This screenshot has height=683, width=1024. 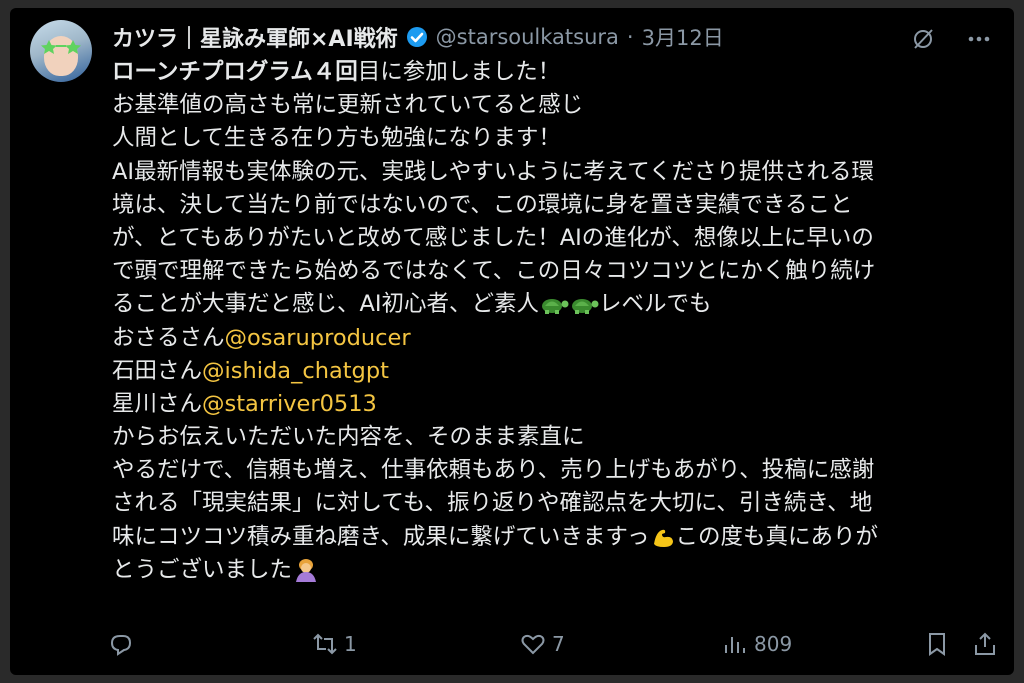 What do you see at coordinates (557, 371) in the screenshot?
I see `text-line: 石田さん@ishida_chatgpt` at bounding box center [557, 371].